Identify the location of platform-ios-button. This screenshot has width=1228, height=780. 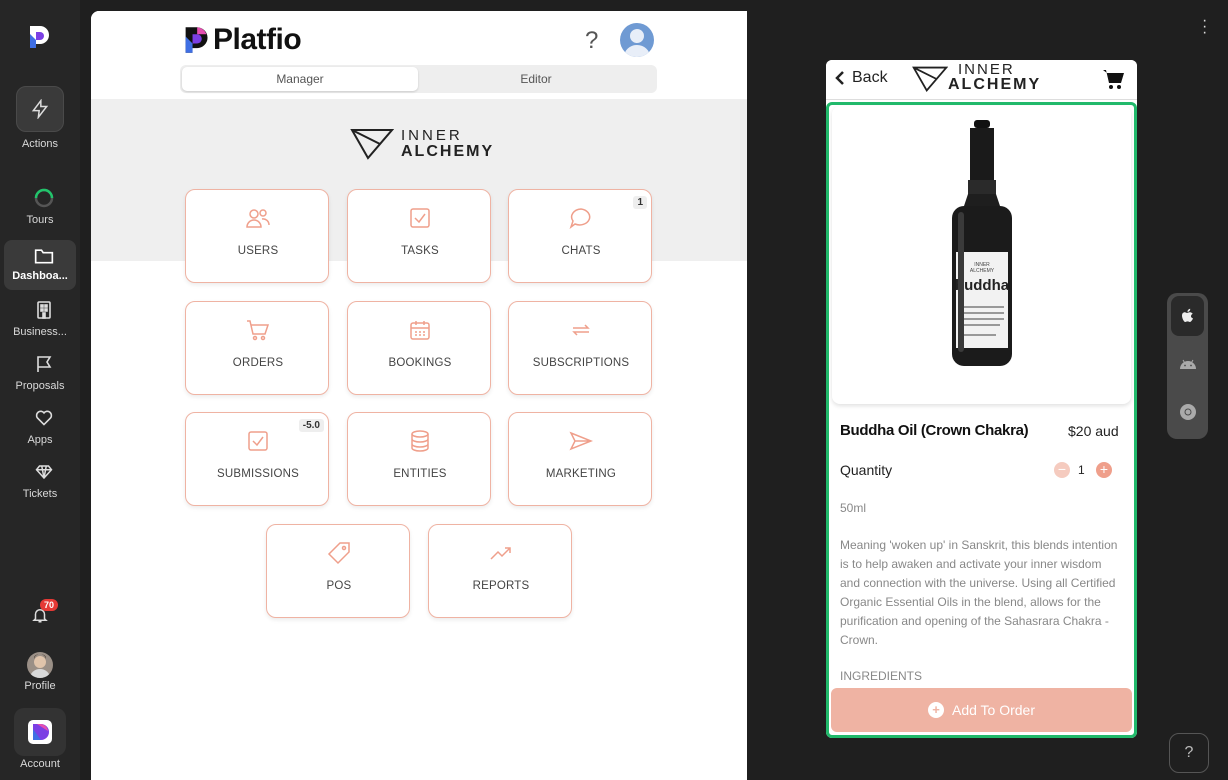
(1187, 316).